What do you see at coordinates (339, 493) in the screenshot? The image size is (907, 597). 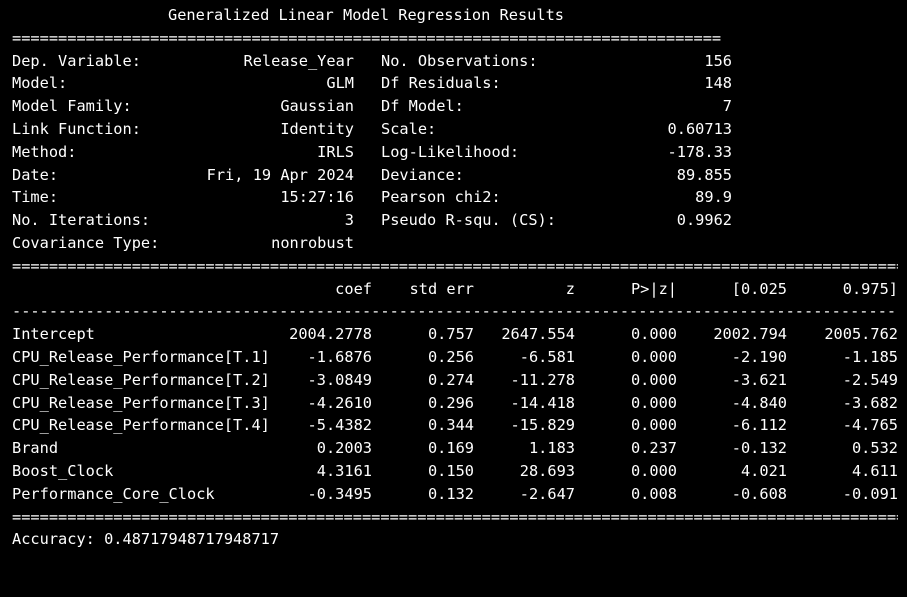 I see `cell-coef: -0.3495` at bounding box center [339, 493].